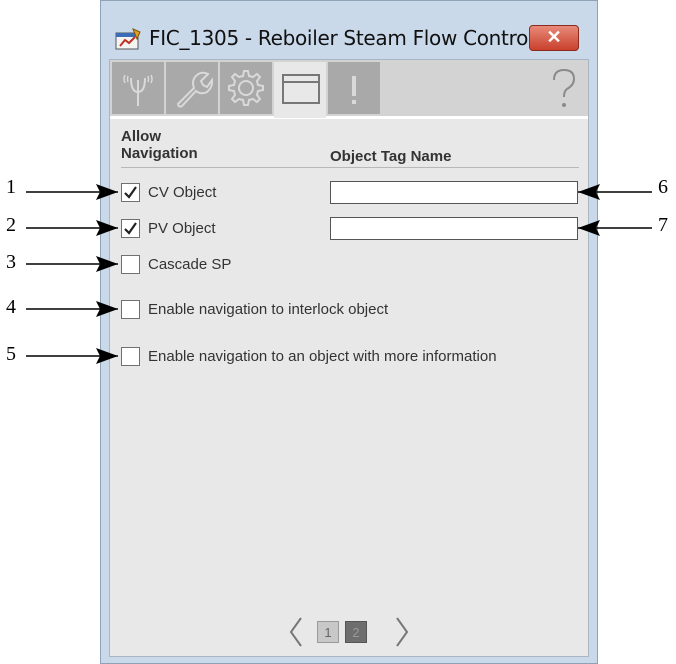 This screenshot has width=676, height=664. I want to click on callout-2: 2, so click(11, 225).